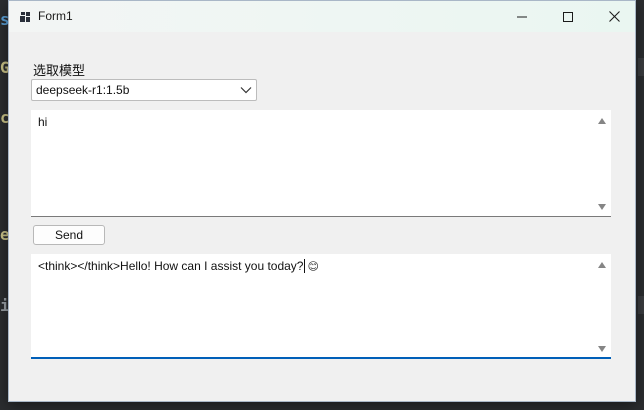  I want to click on send-button: Send, so click(69, 235).